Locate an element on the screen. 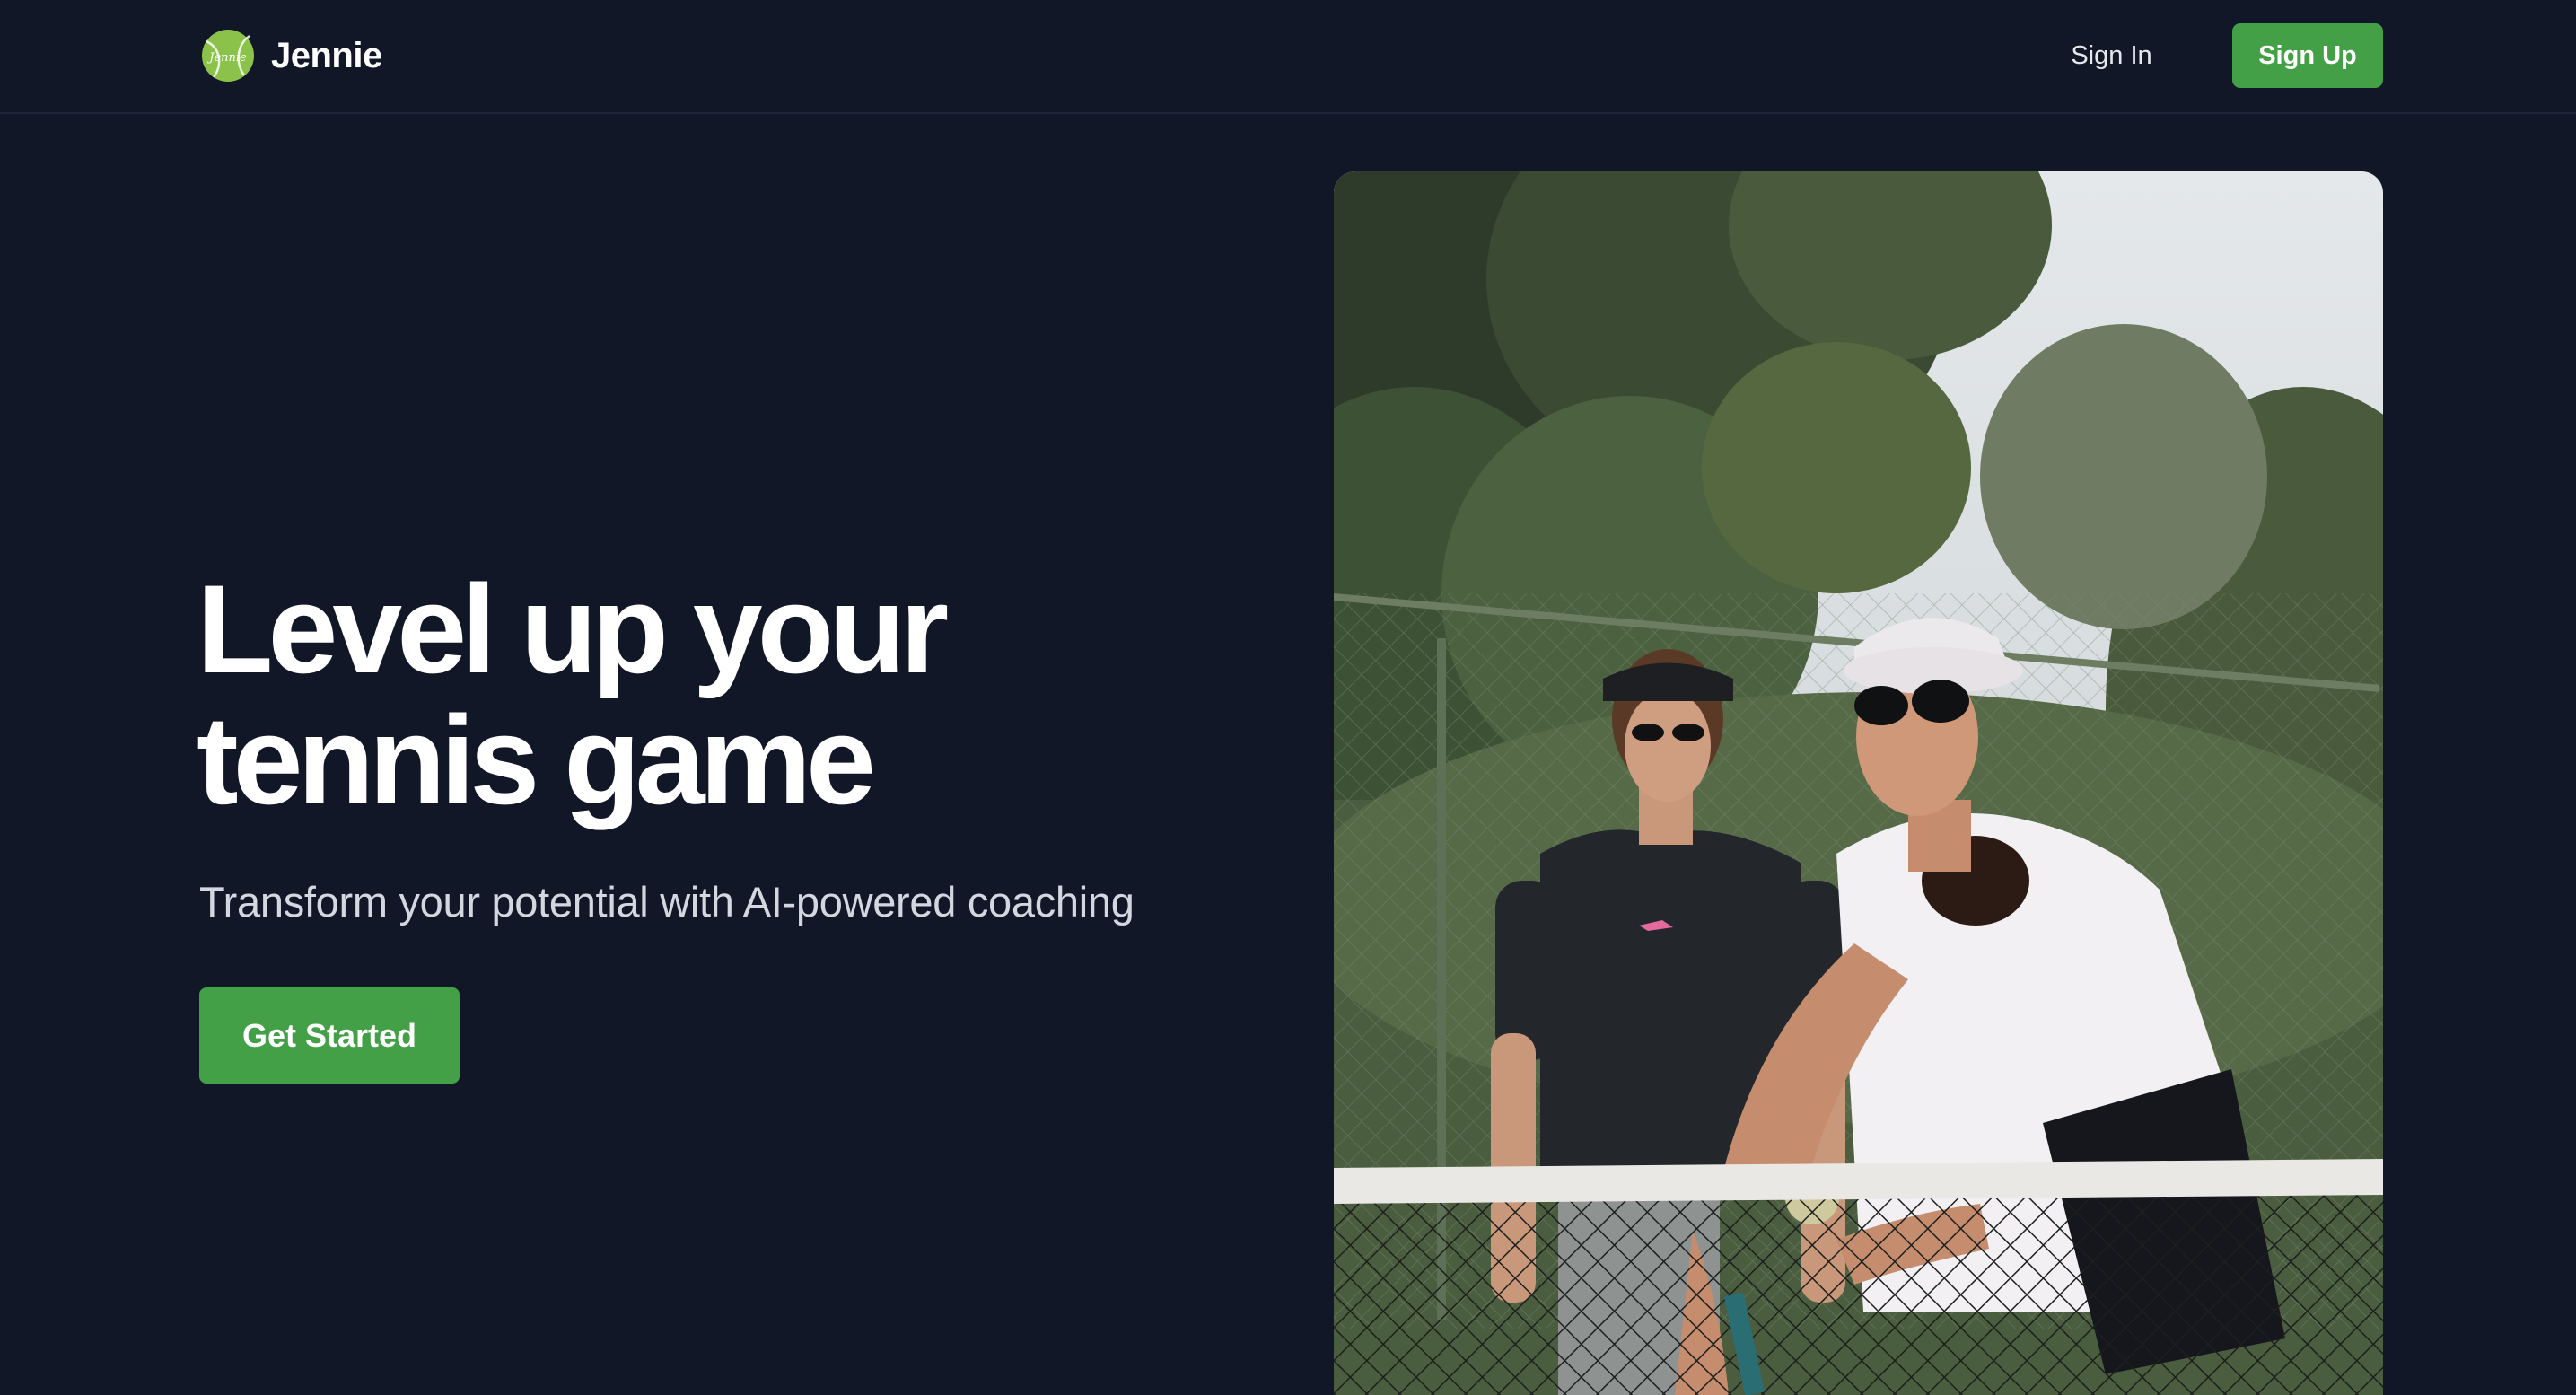 This screenshot has height=1395, width=2576. tennis-ball-logo-icon: Jennie is located at coordinates (228, 56).